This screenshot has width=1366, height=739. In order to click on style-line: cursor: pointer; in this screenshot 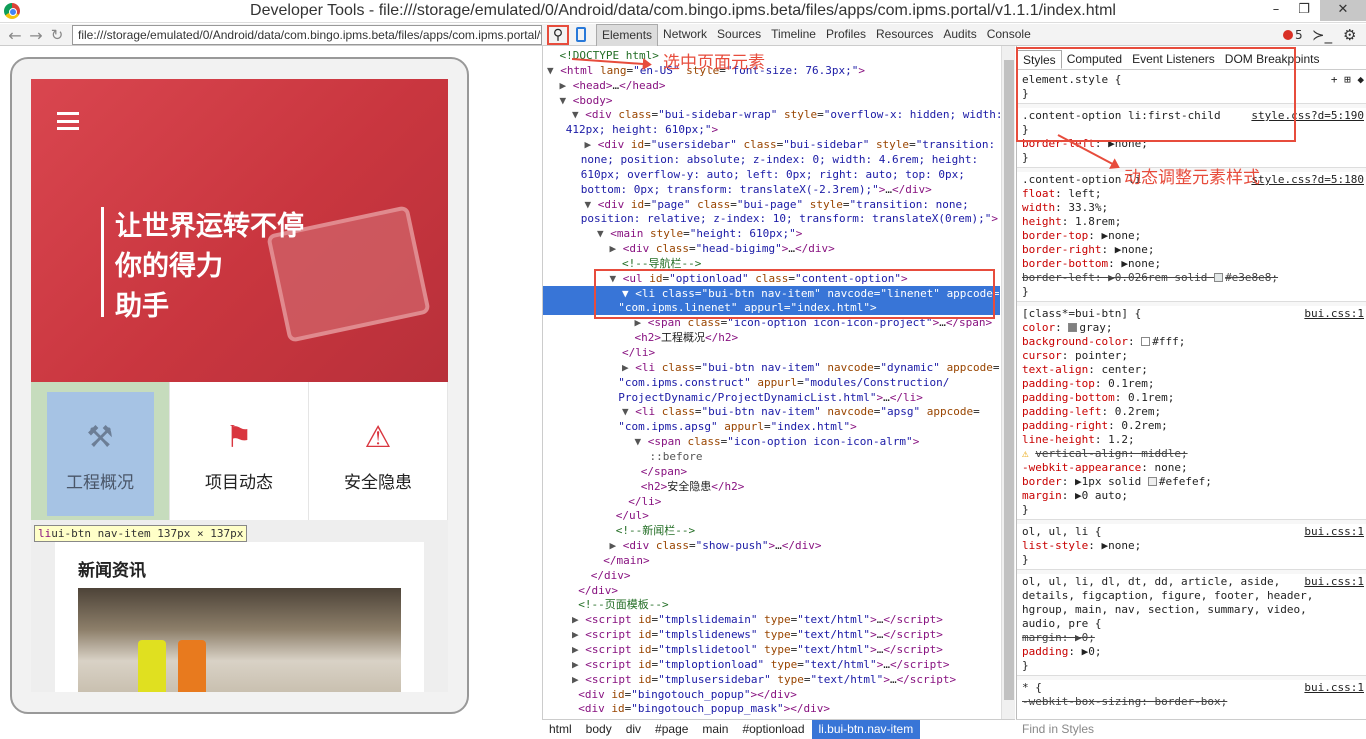, I will do `click(1191, 356)`.